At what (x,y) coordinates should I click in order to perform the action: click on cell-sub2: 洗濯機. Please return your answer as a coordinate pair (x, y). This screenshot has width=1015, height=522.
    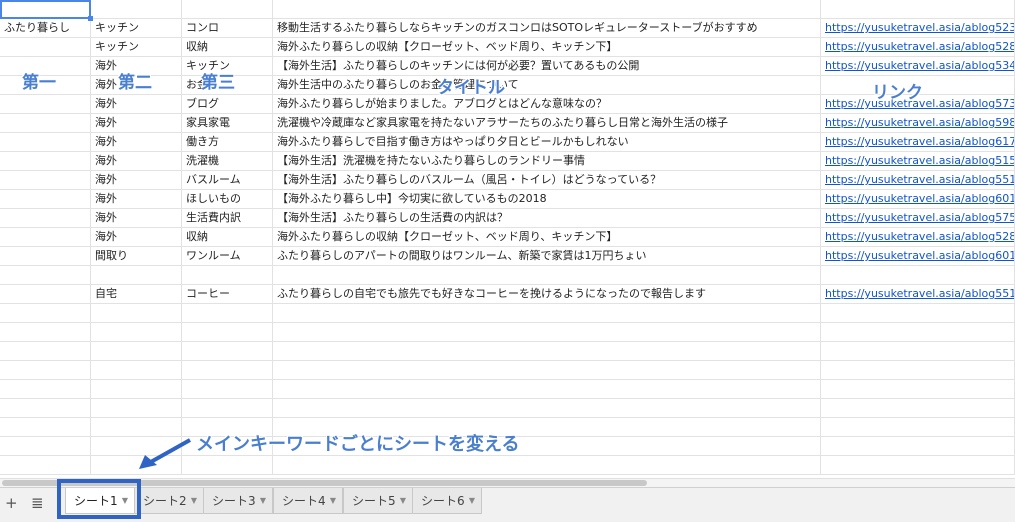
    Looking at the image, I should click on (227, 161).